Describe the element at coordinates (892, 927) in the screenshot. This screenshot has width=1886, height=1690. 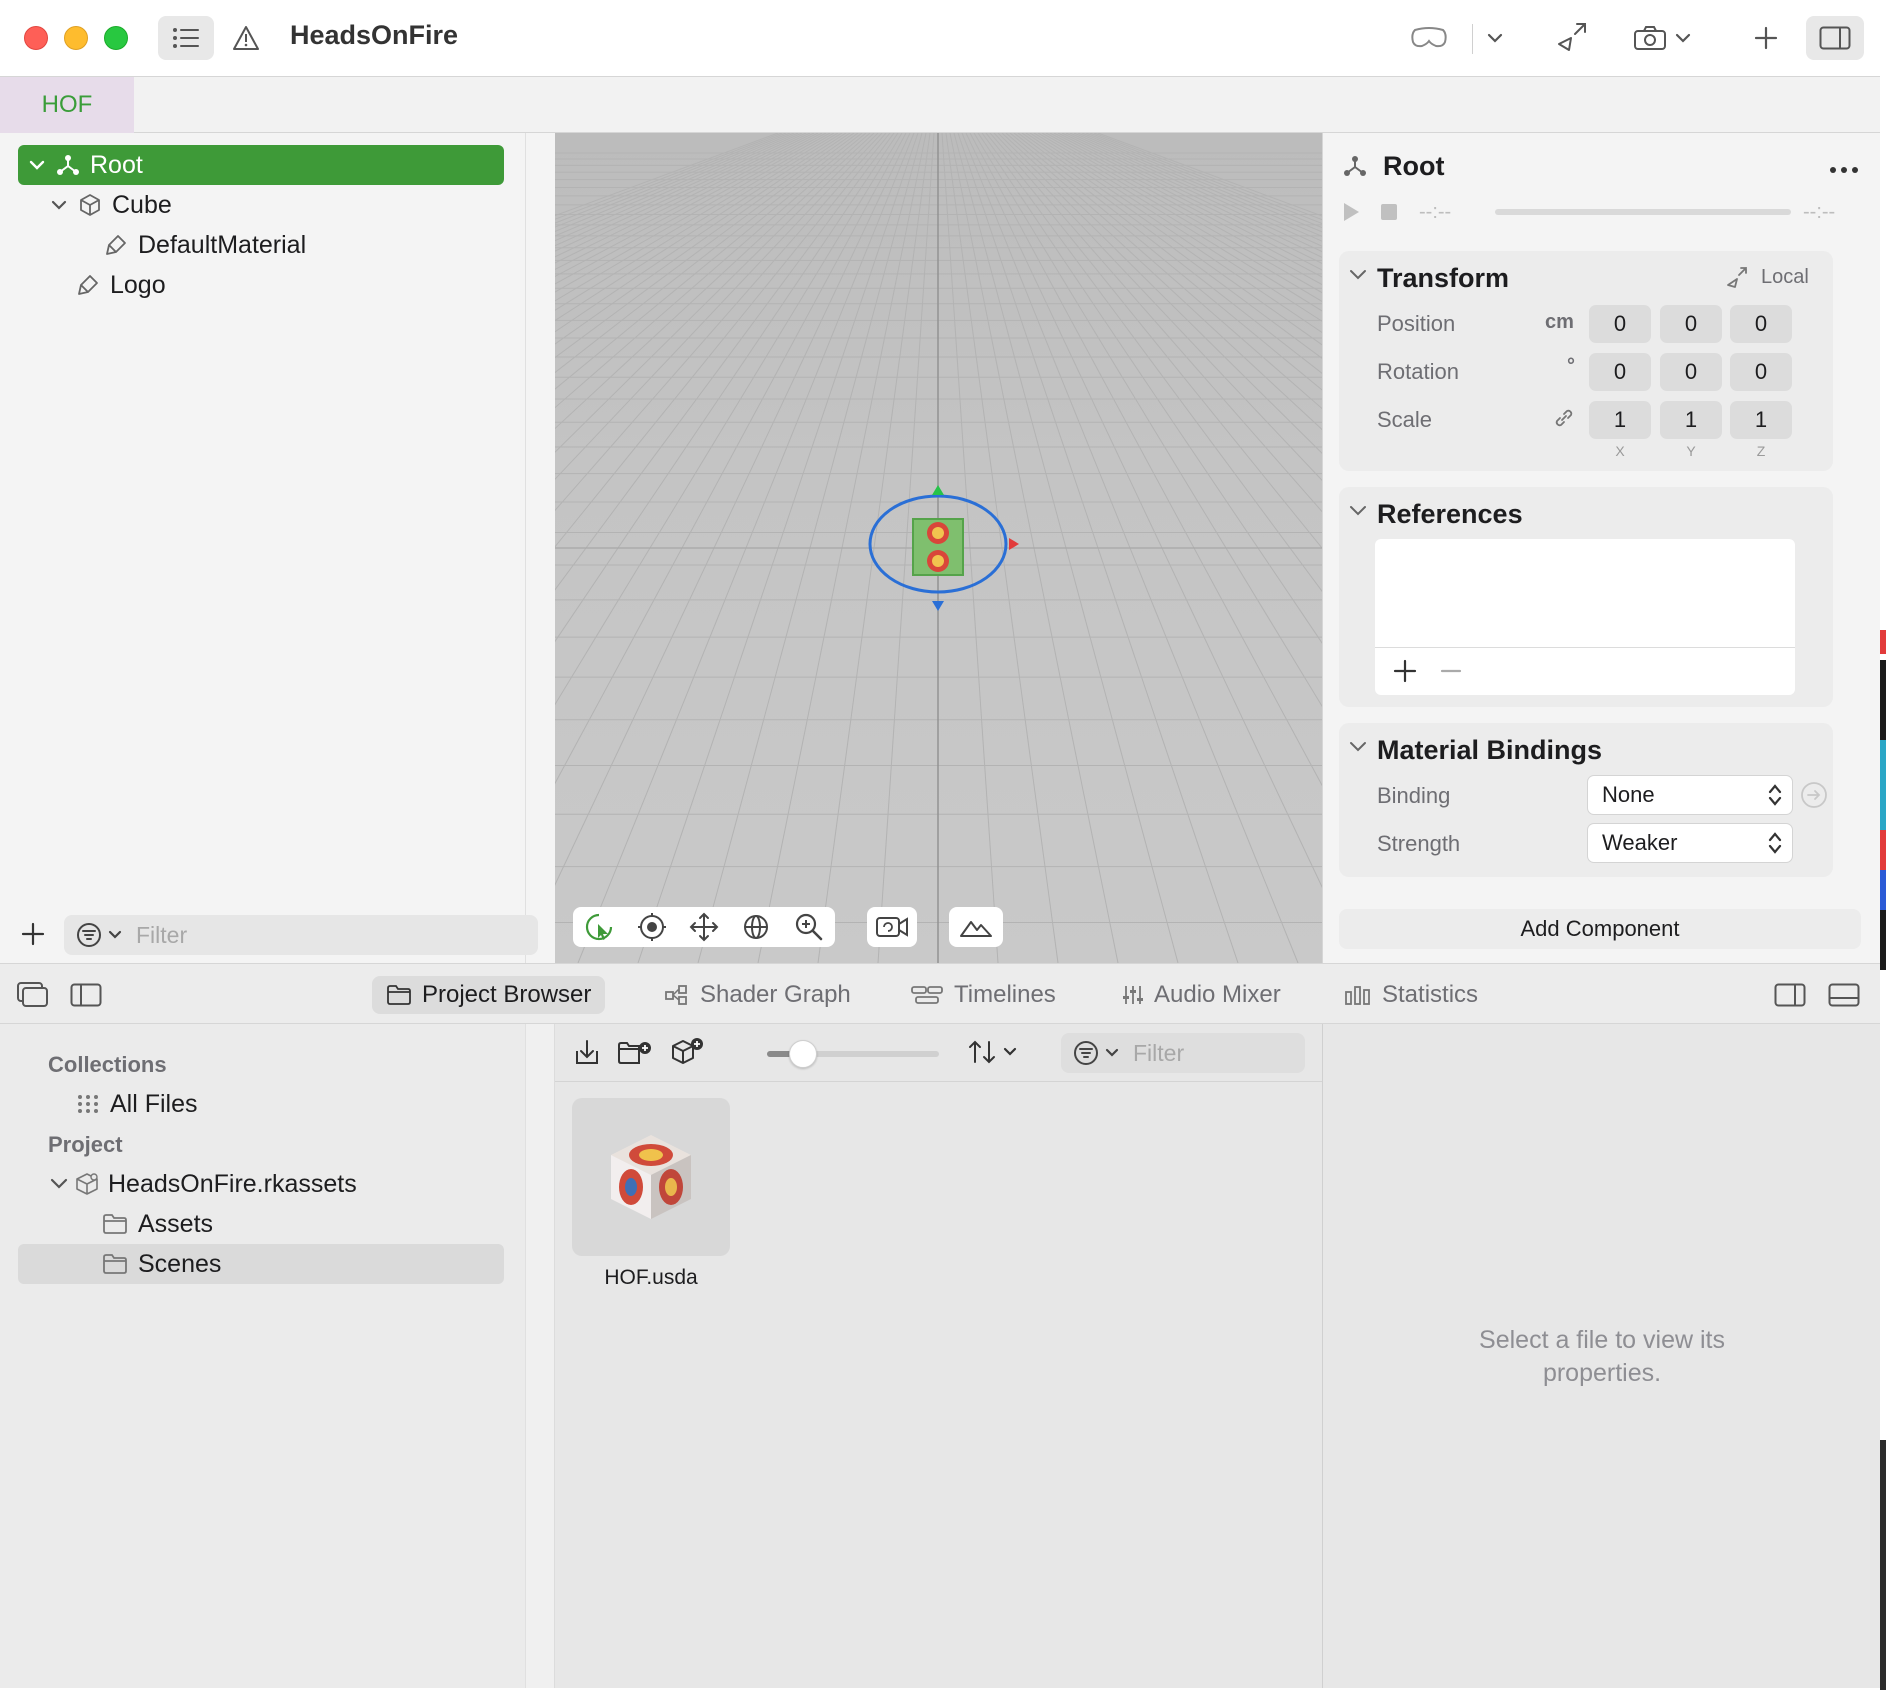
I see `camera-controls` at that location.